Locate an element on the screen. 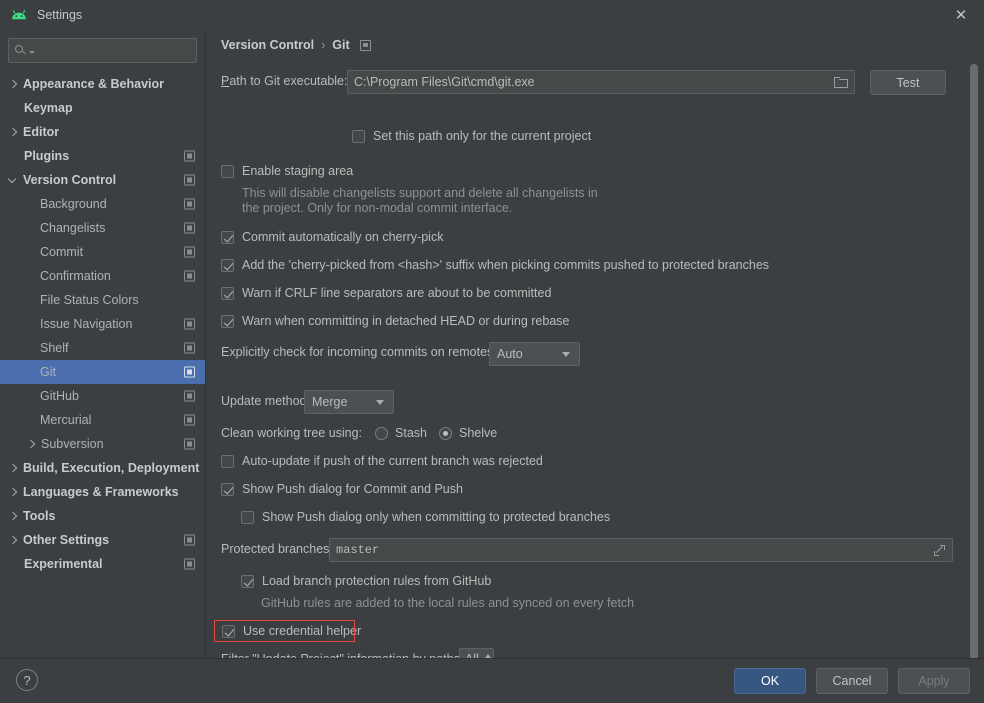  sidebar-item-label: Plugins is located at coordinates (47, 156).